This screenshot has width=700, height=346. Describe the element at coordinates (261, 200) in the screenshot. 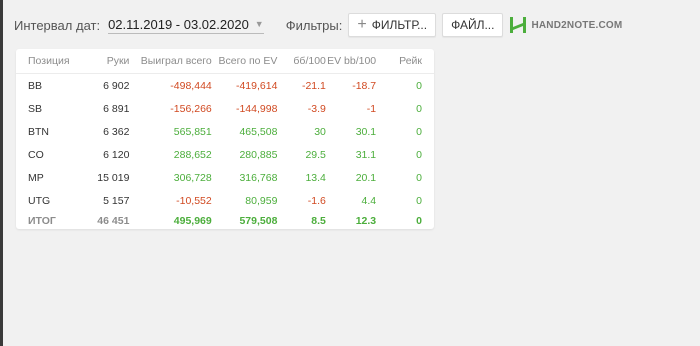

I see `cell-ev-total: 80,959` at that location.